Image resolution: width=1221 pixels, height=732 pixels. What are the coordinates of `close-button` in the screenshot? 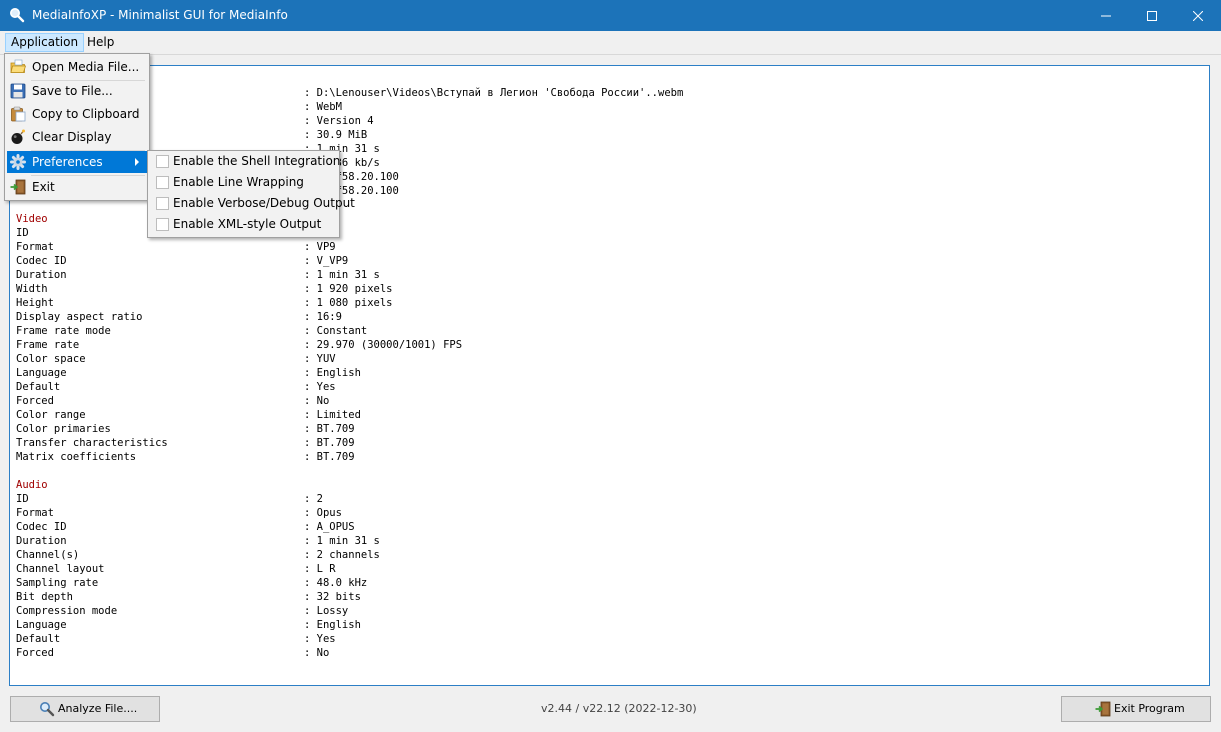 It's located at (1198, 15).